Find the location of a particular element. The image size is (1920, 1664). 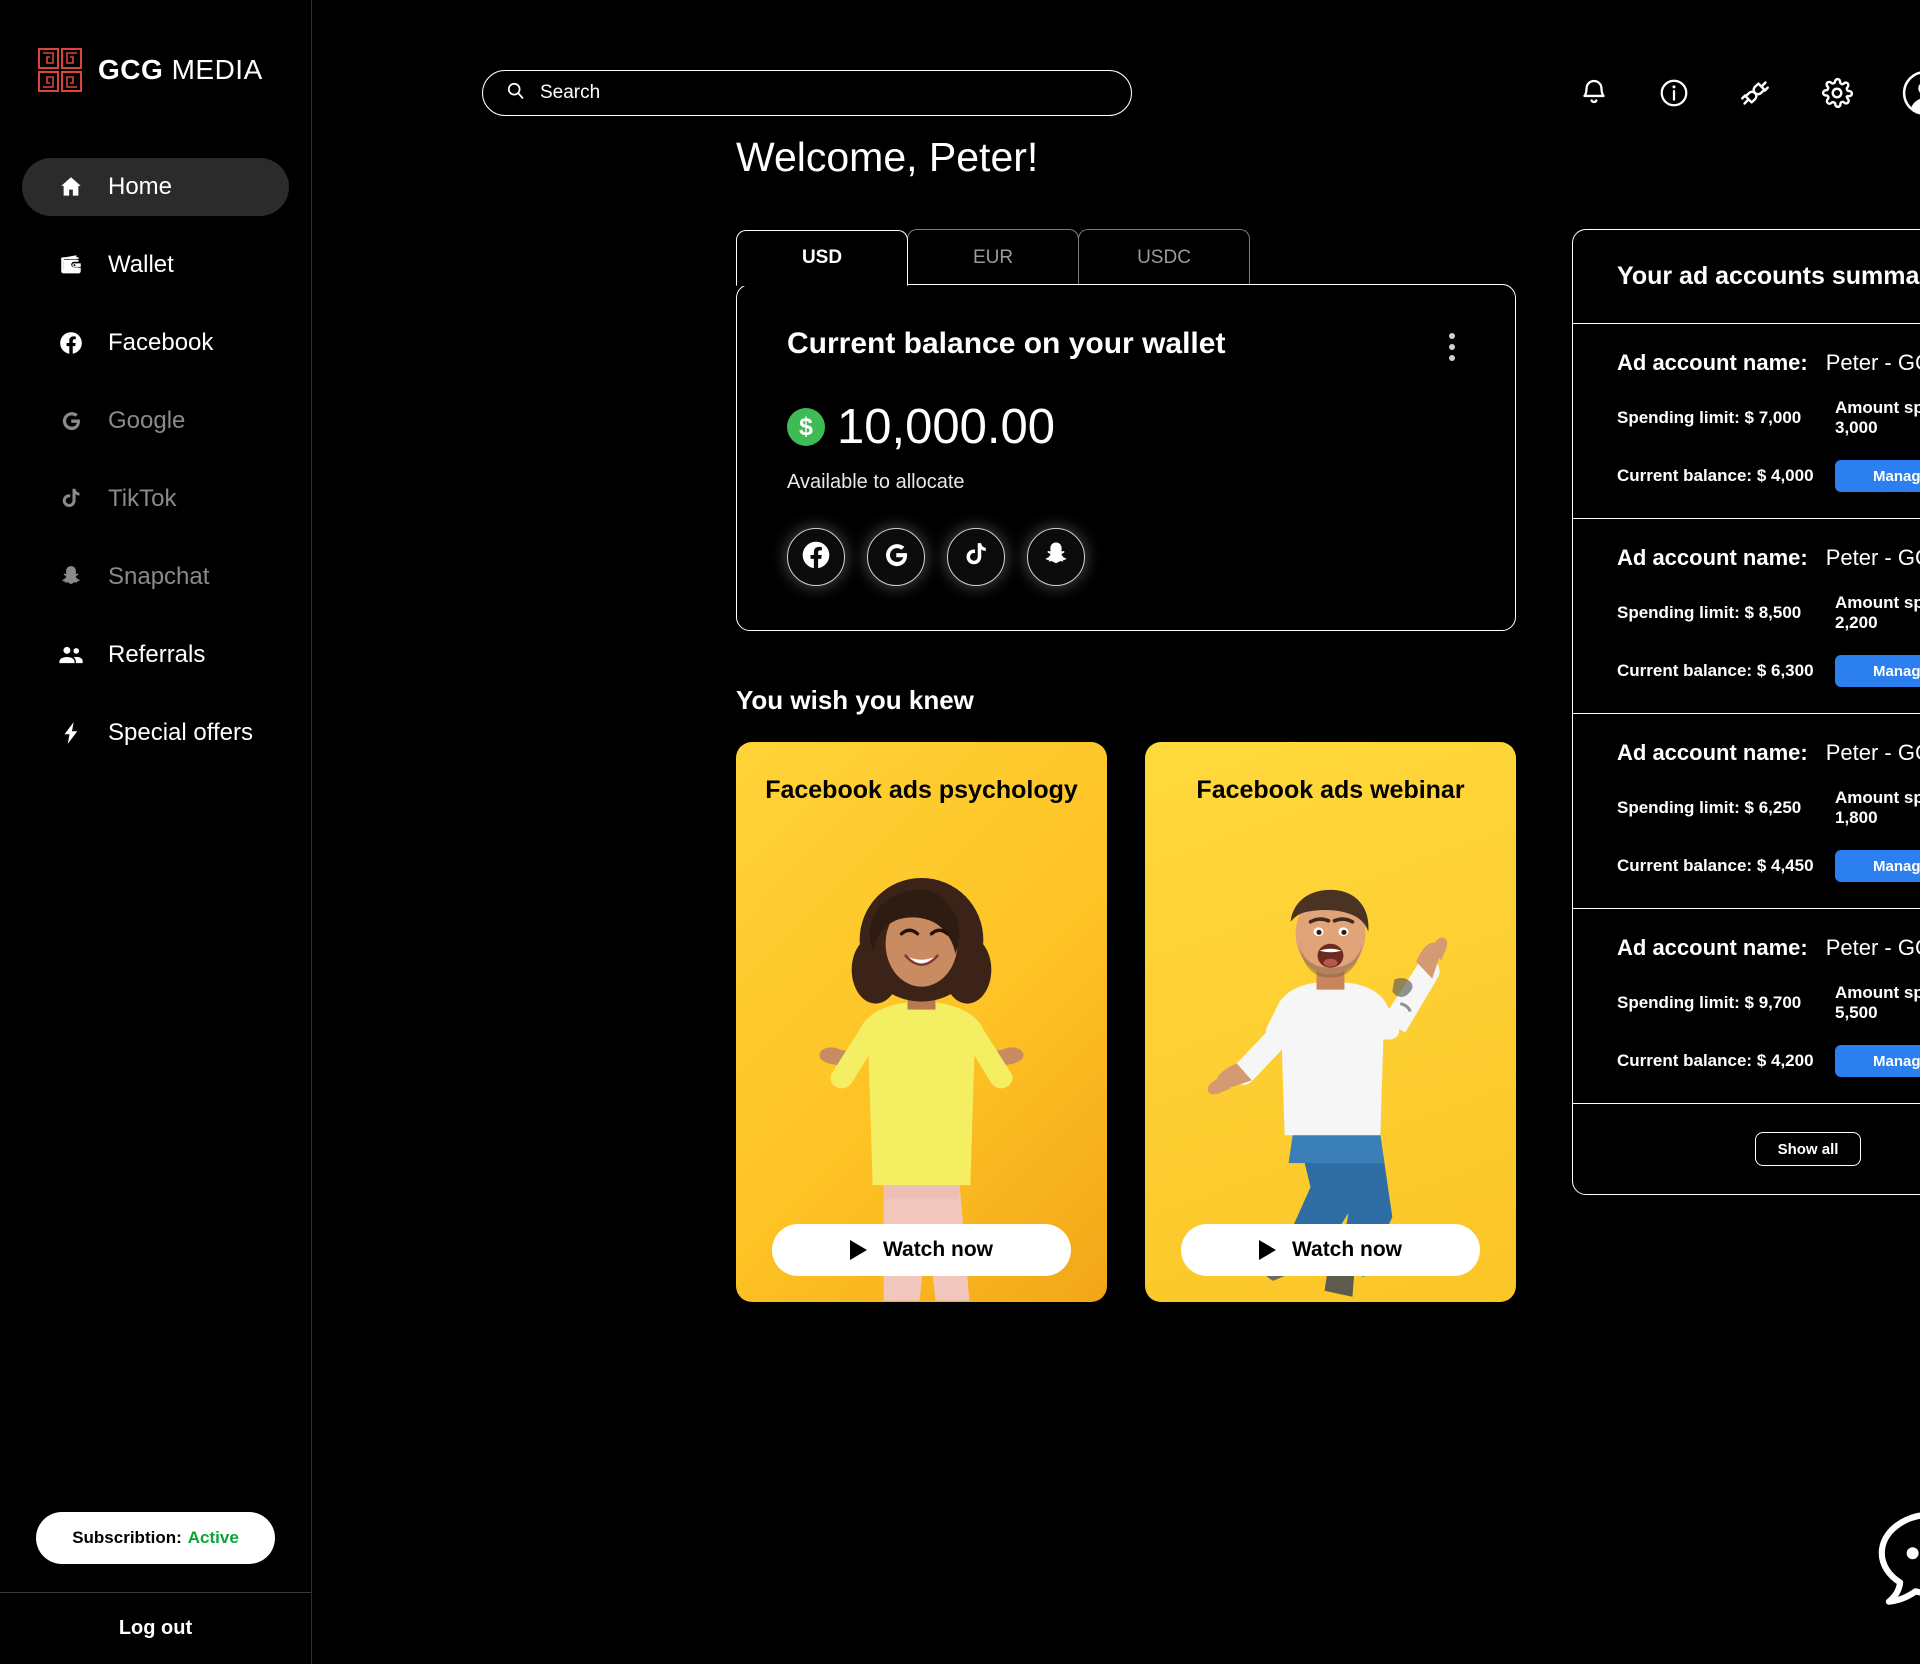

amount-spent: Amount spent: $ 1,800 is located at coordinates (1877, 808).